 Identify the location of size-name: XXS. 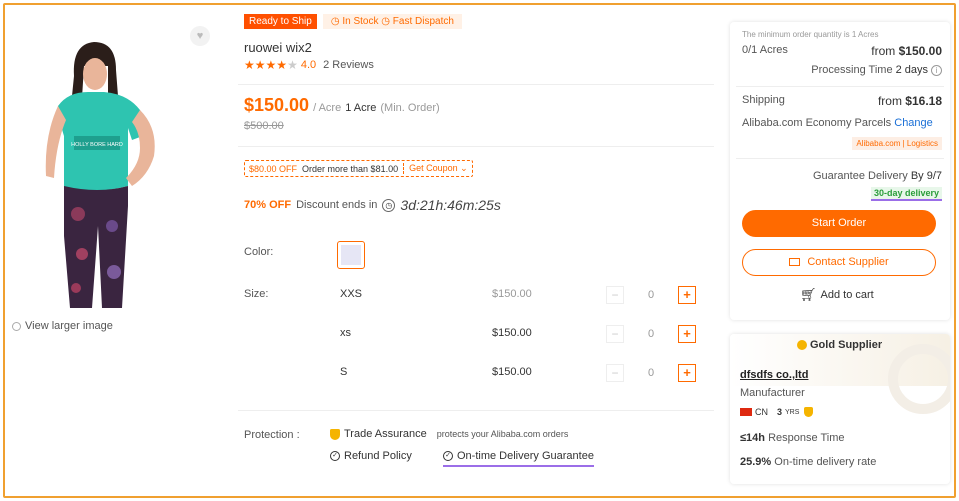
(351, 294).